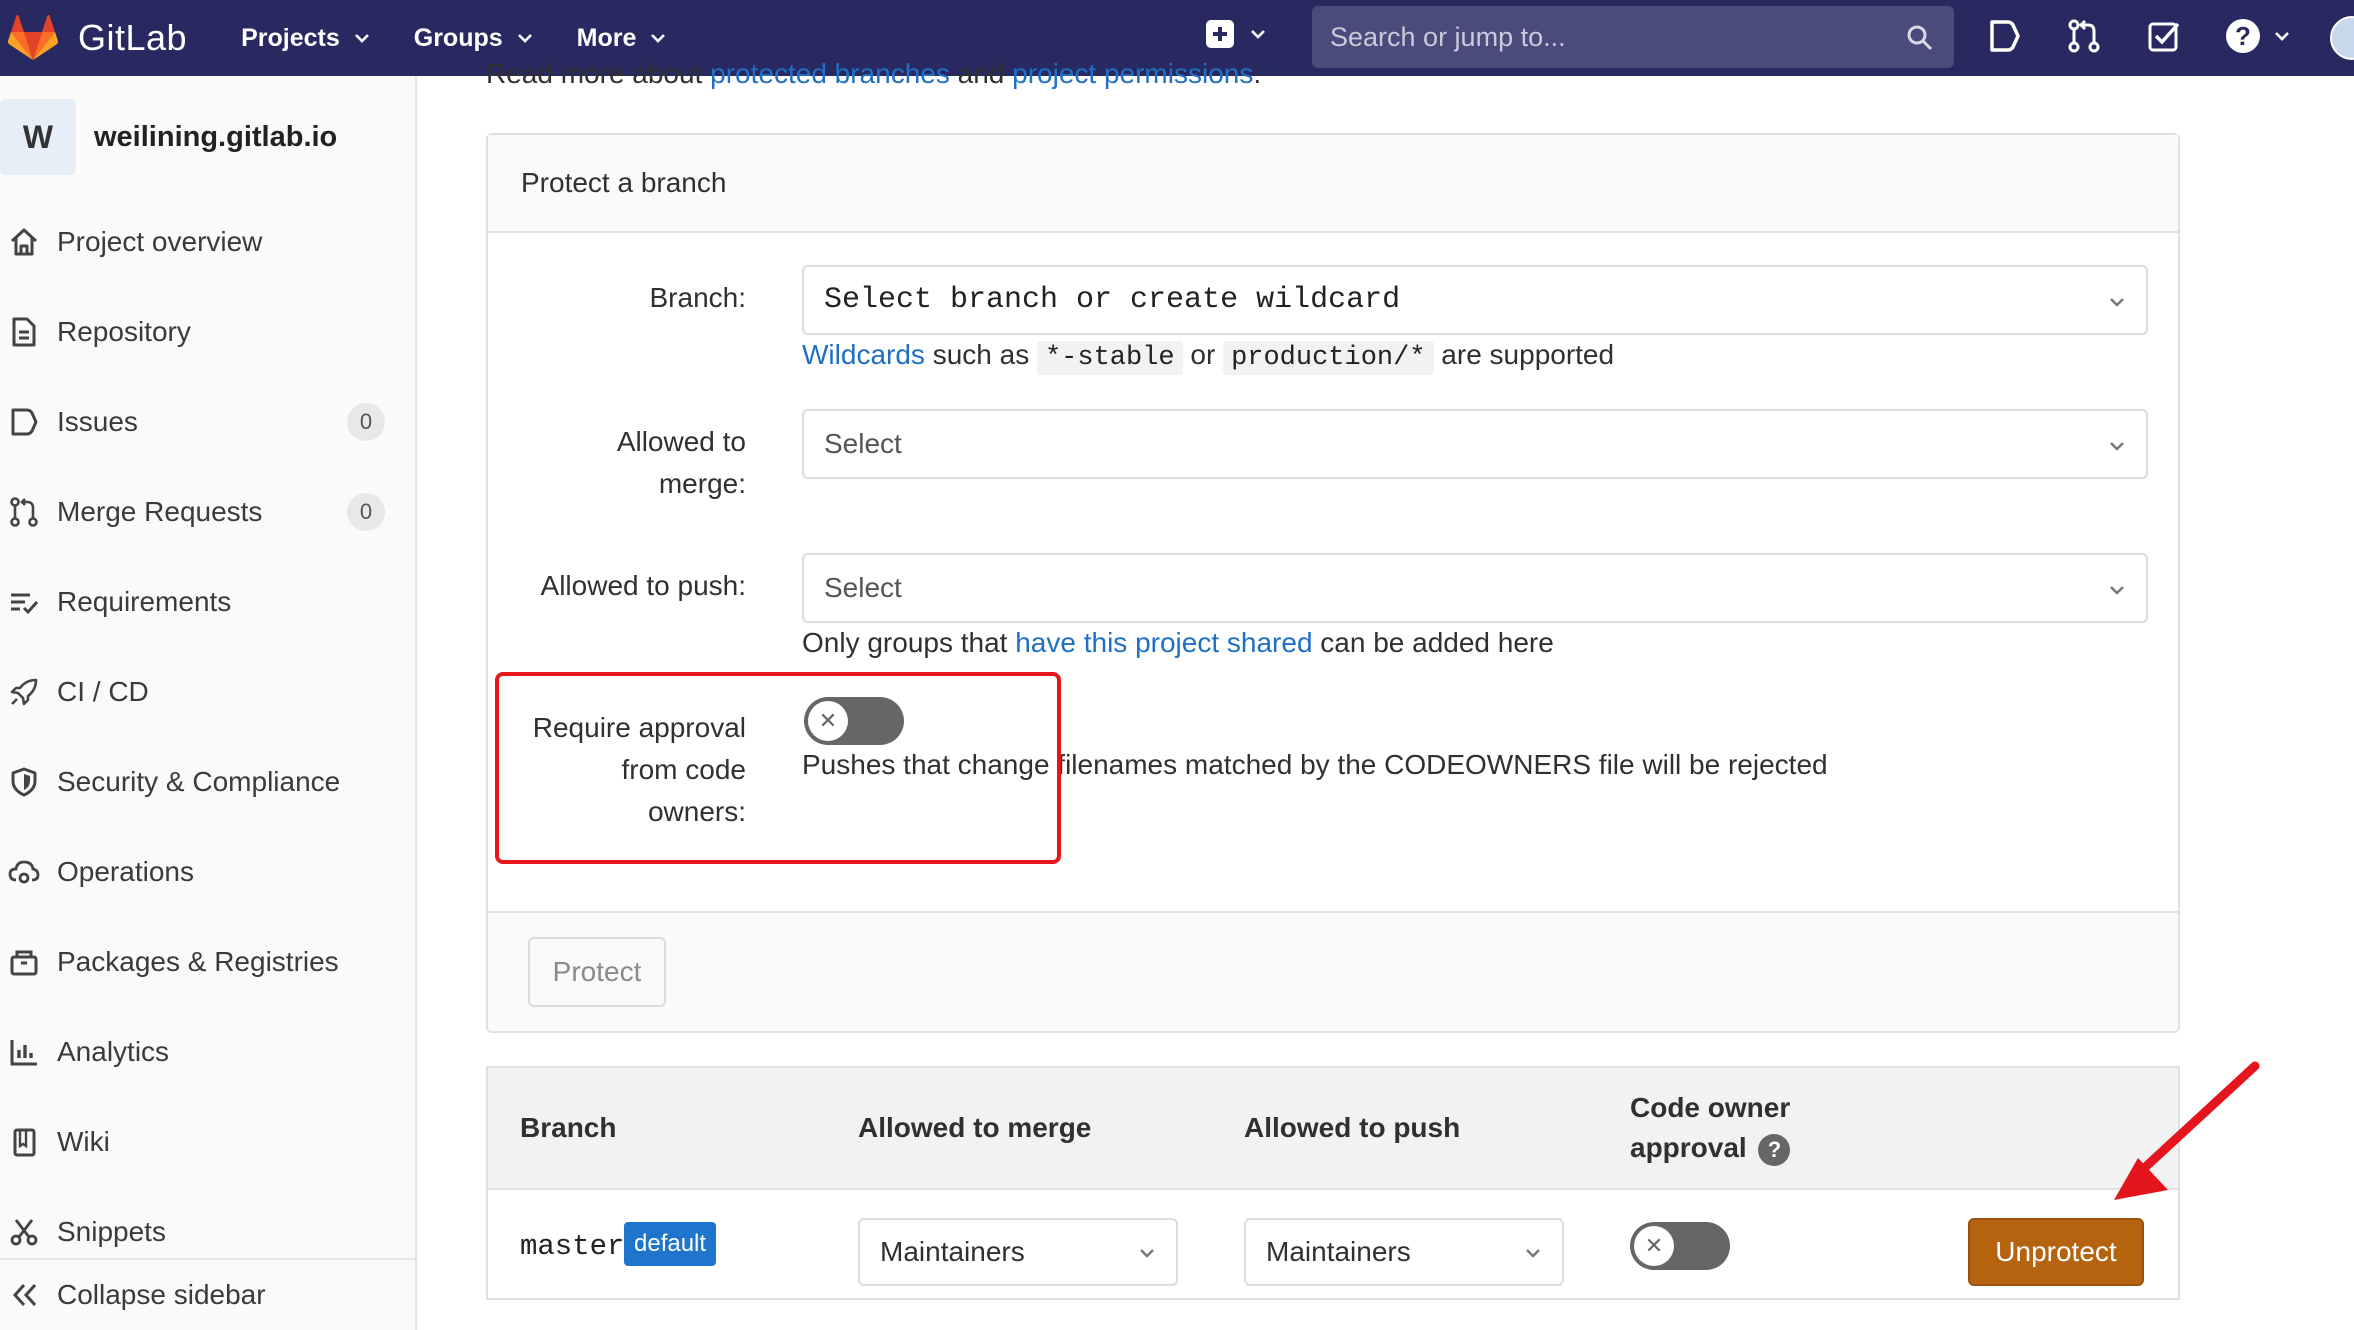  What do you see at coordinates (199, 781) in the screenshot?
I see `sidebar-item-label: Security & Compliance` at bounding box center [199, 781].